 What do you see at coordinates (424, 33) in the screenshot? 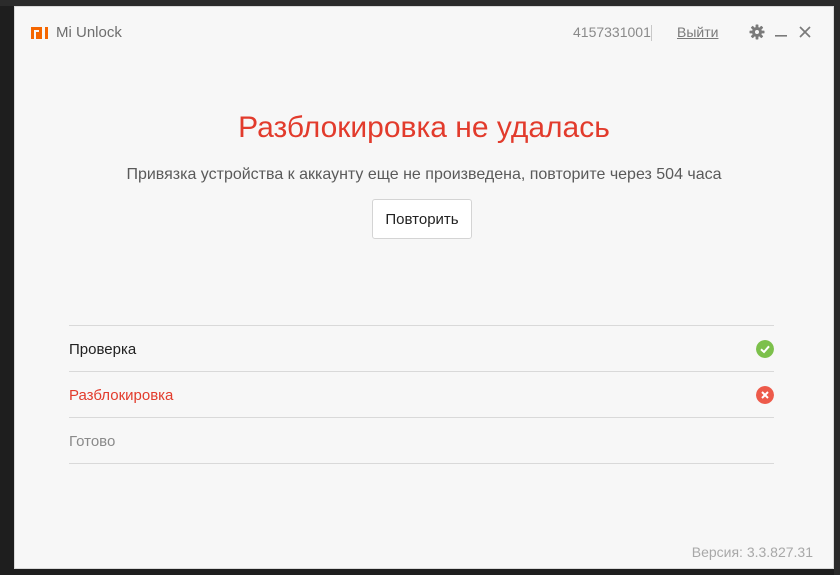
I see `title-bar: Mi Unlock 4157331001 Выйти` at bounding box center [424, 33].